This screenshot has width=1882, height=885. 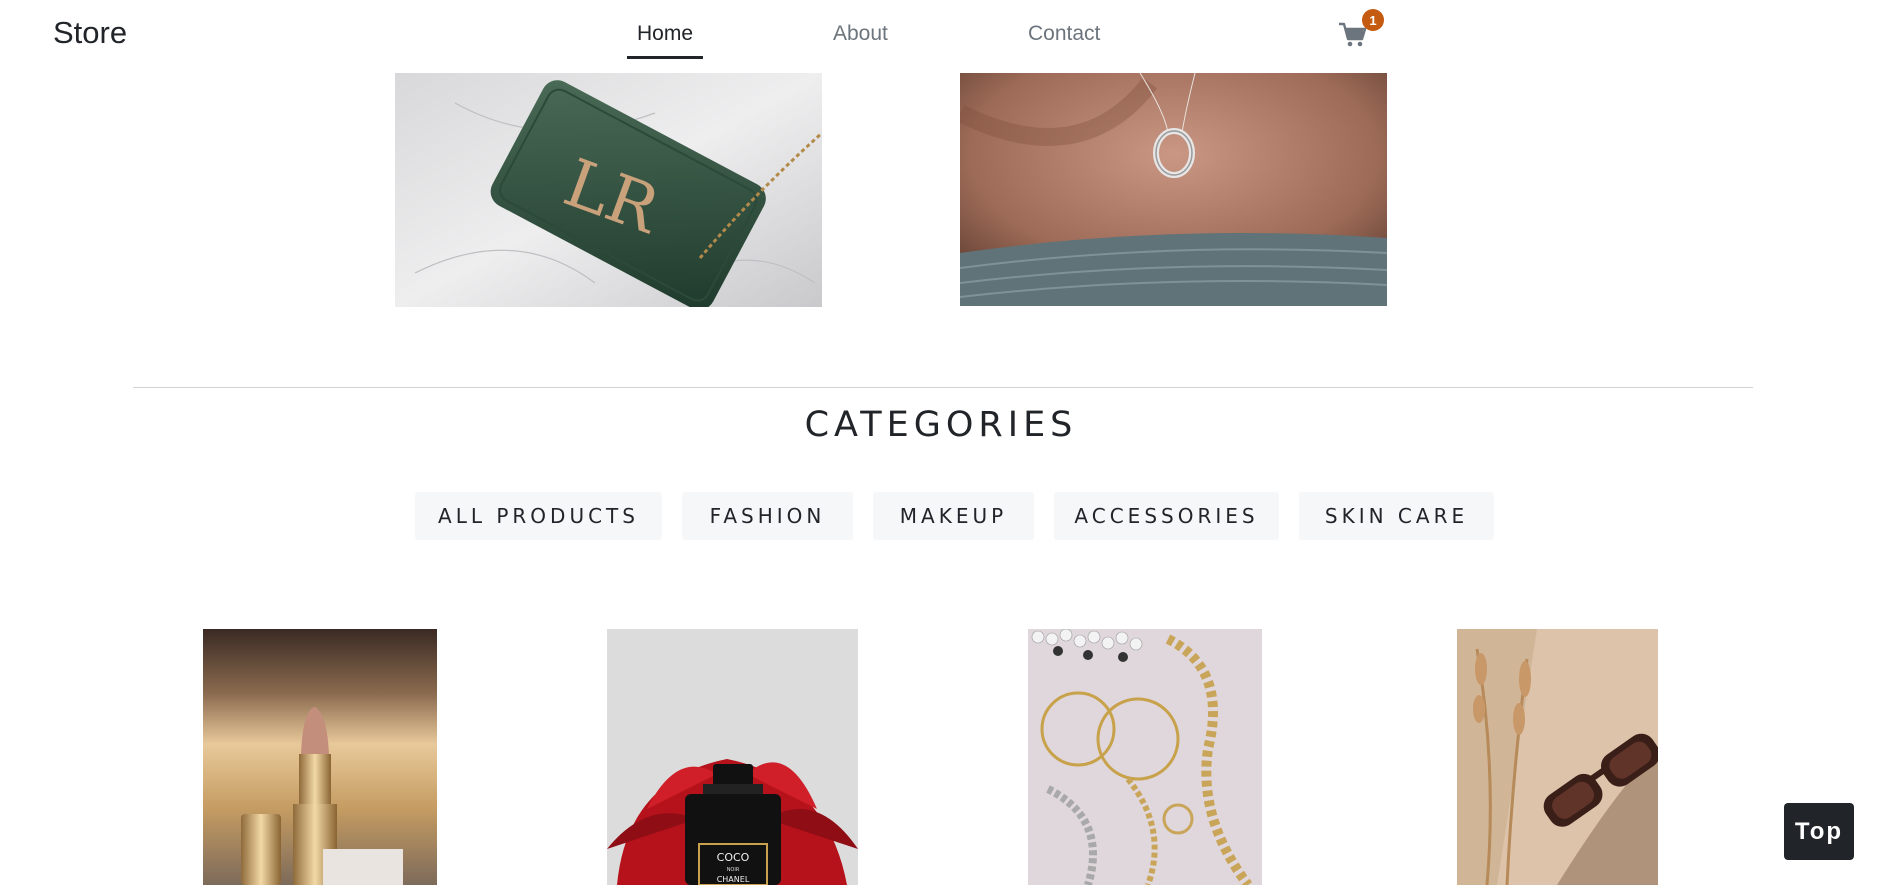 What do you see at coordinates (767, 516) in the screenshot?
I see `category-fashion-button: FASHION` at bounding box center [767, 516].